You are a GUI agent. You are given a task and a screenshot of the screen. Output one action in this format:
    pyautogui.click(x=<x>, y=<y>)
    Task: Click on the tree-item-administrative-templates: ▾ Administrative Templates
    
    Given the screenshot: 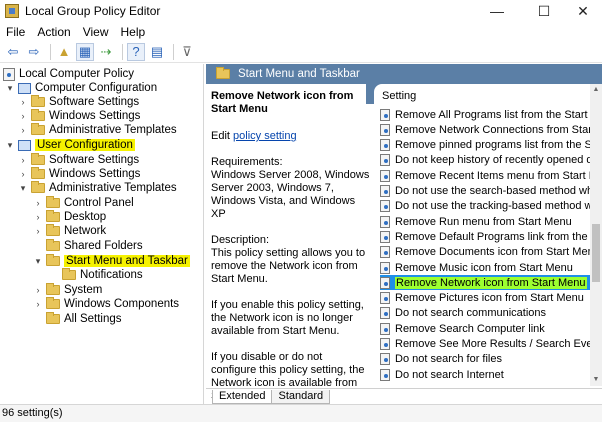 What is the action you would take?
    pyautogui.click(x=97, y=188)
    